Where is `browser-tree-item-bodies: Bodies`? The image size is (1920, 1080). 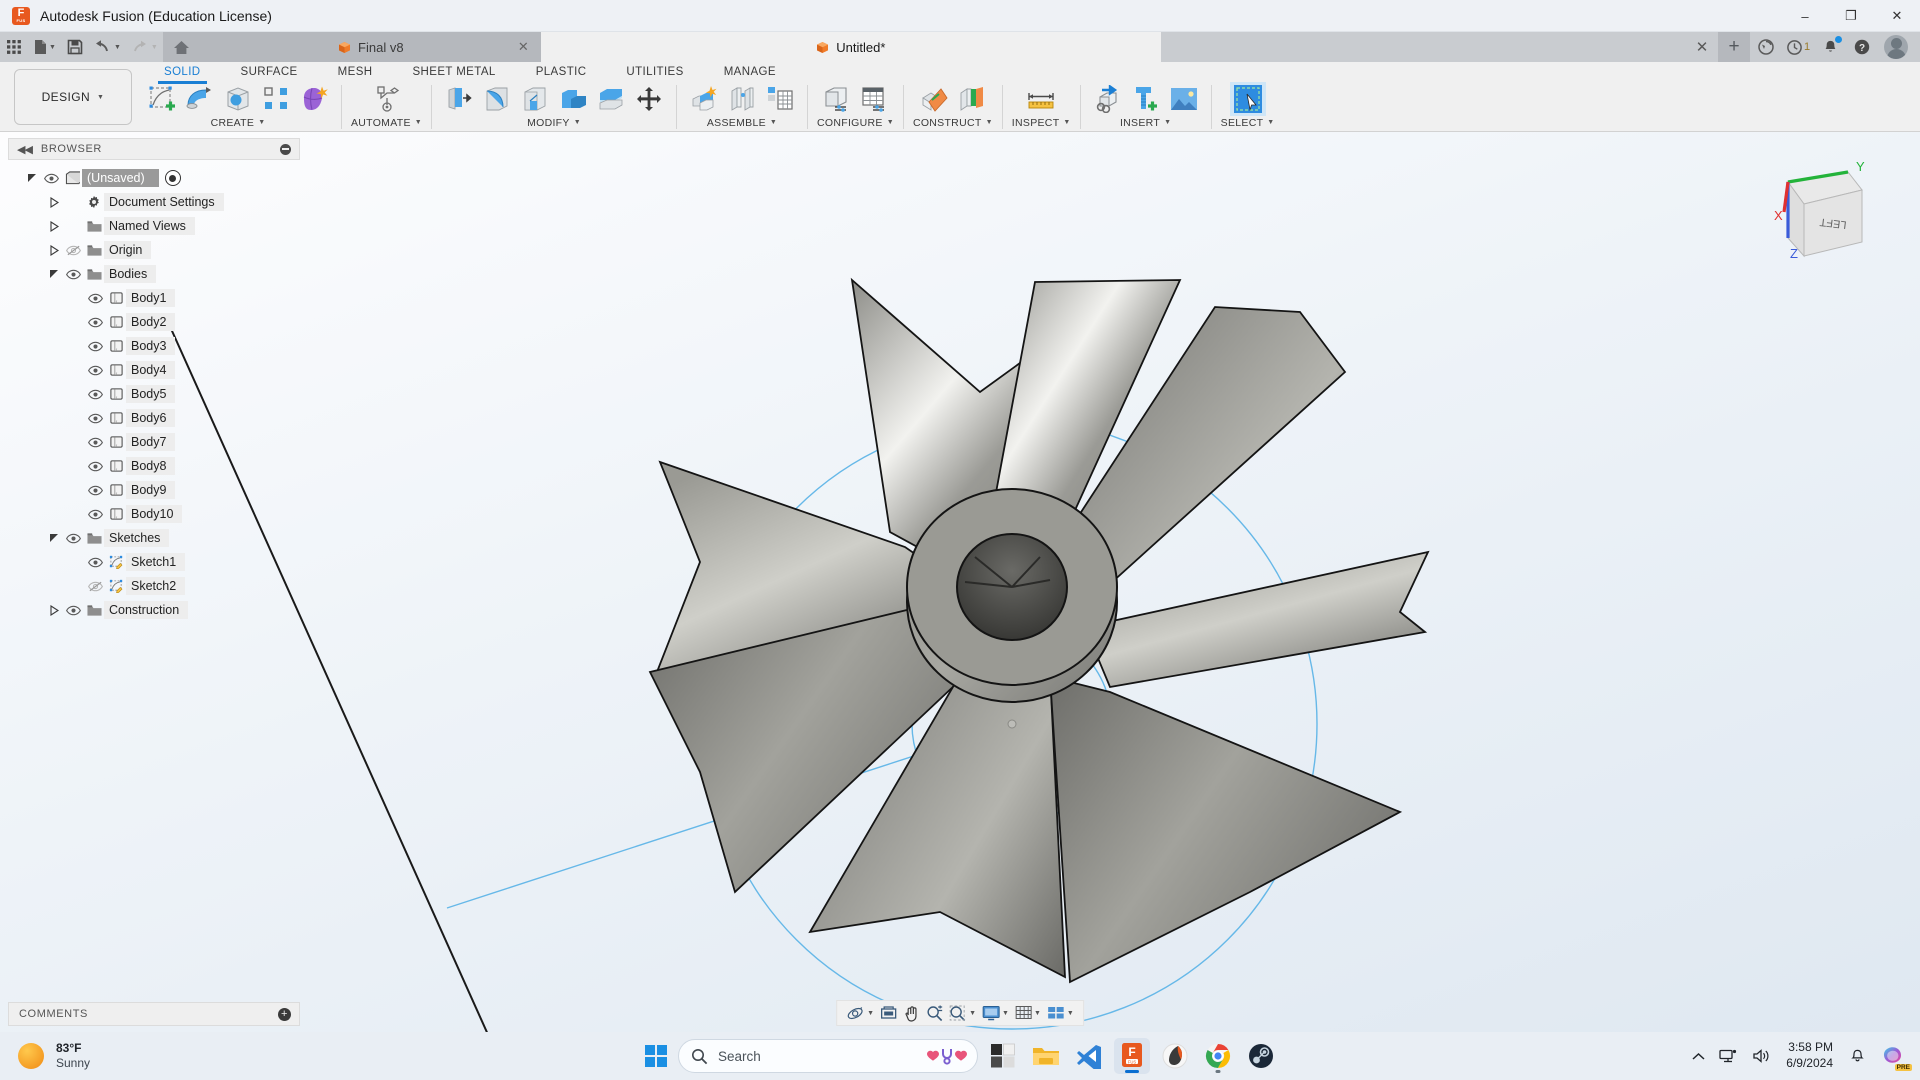
browser-tree-item-bodies: Bodies is located at coordinates (154, 274).